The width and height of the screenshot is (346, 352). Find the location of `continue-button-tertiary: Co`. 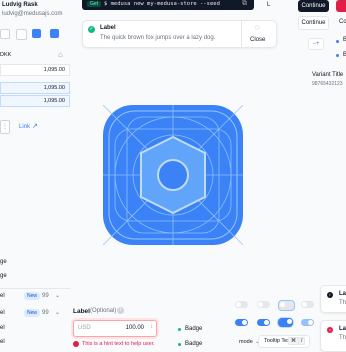

continue-button-tertiary: Co is located at coordinates (342, 22).